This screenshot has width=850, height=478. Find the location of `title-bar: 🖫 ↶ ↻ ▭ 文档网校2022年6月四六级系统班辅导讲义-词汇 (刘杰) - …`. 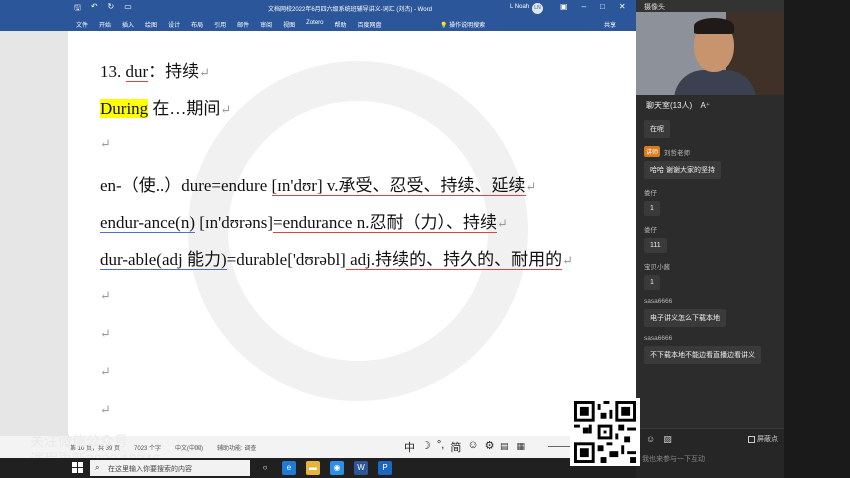

title-bar: 🖫 ↶ ↻ ▭ 文档网校2022年6月四六级系统班辅导讲义-词汇 (刘杰) - … is located at coordinates (318, 8).